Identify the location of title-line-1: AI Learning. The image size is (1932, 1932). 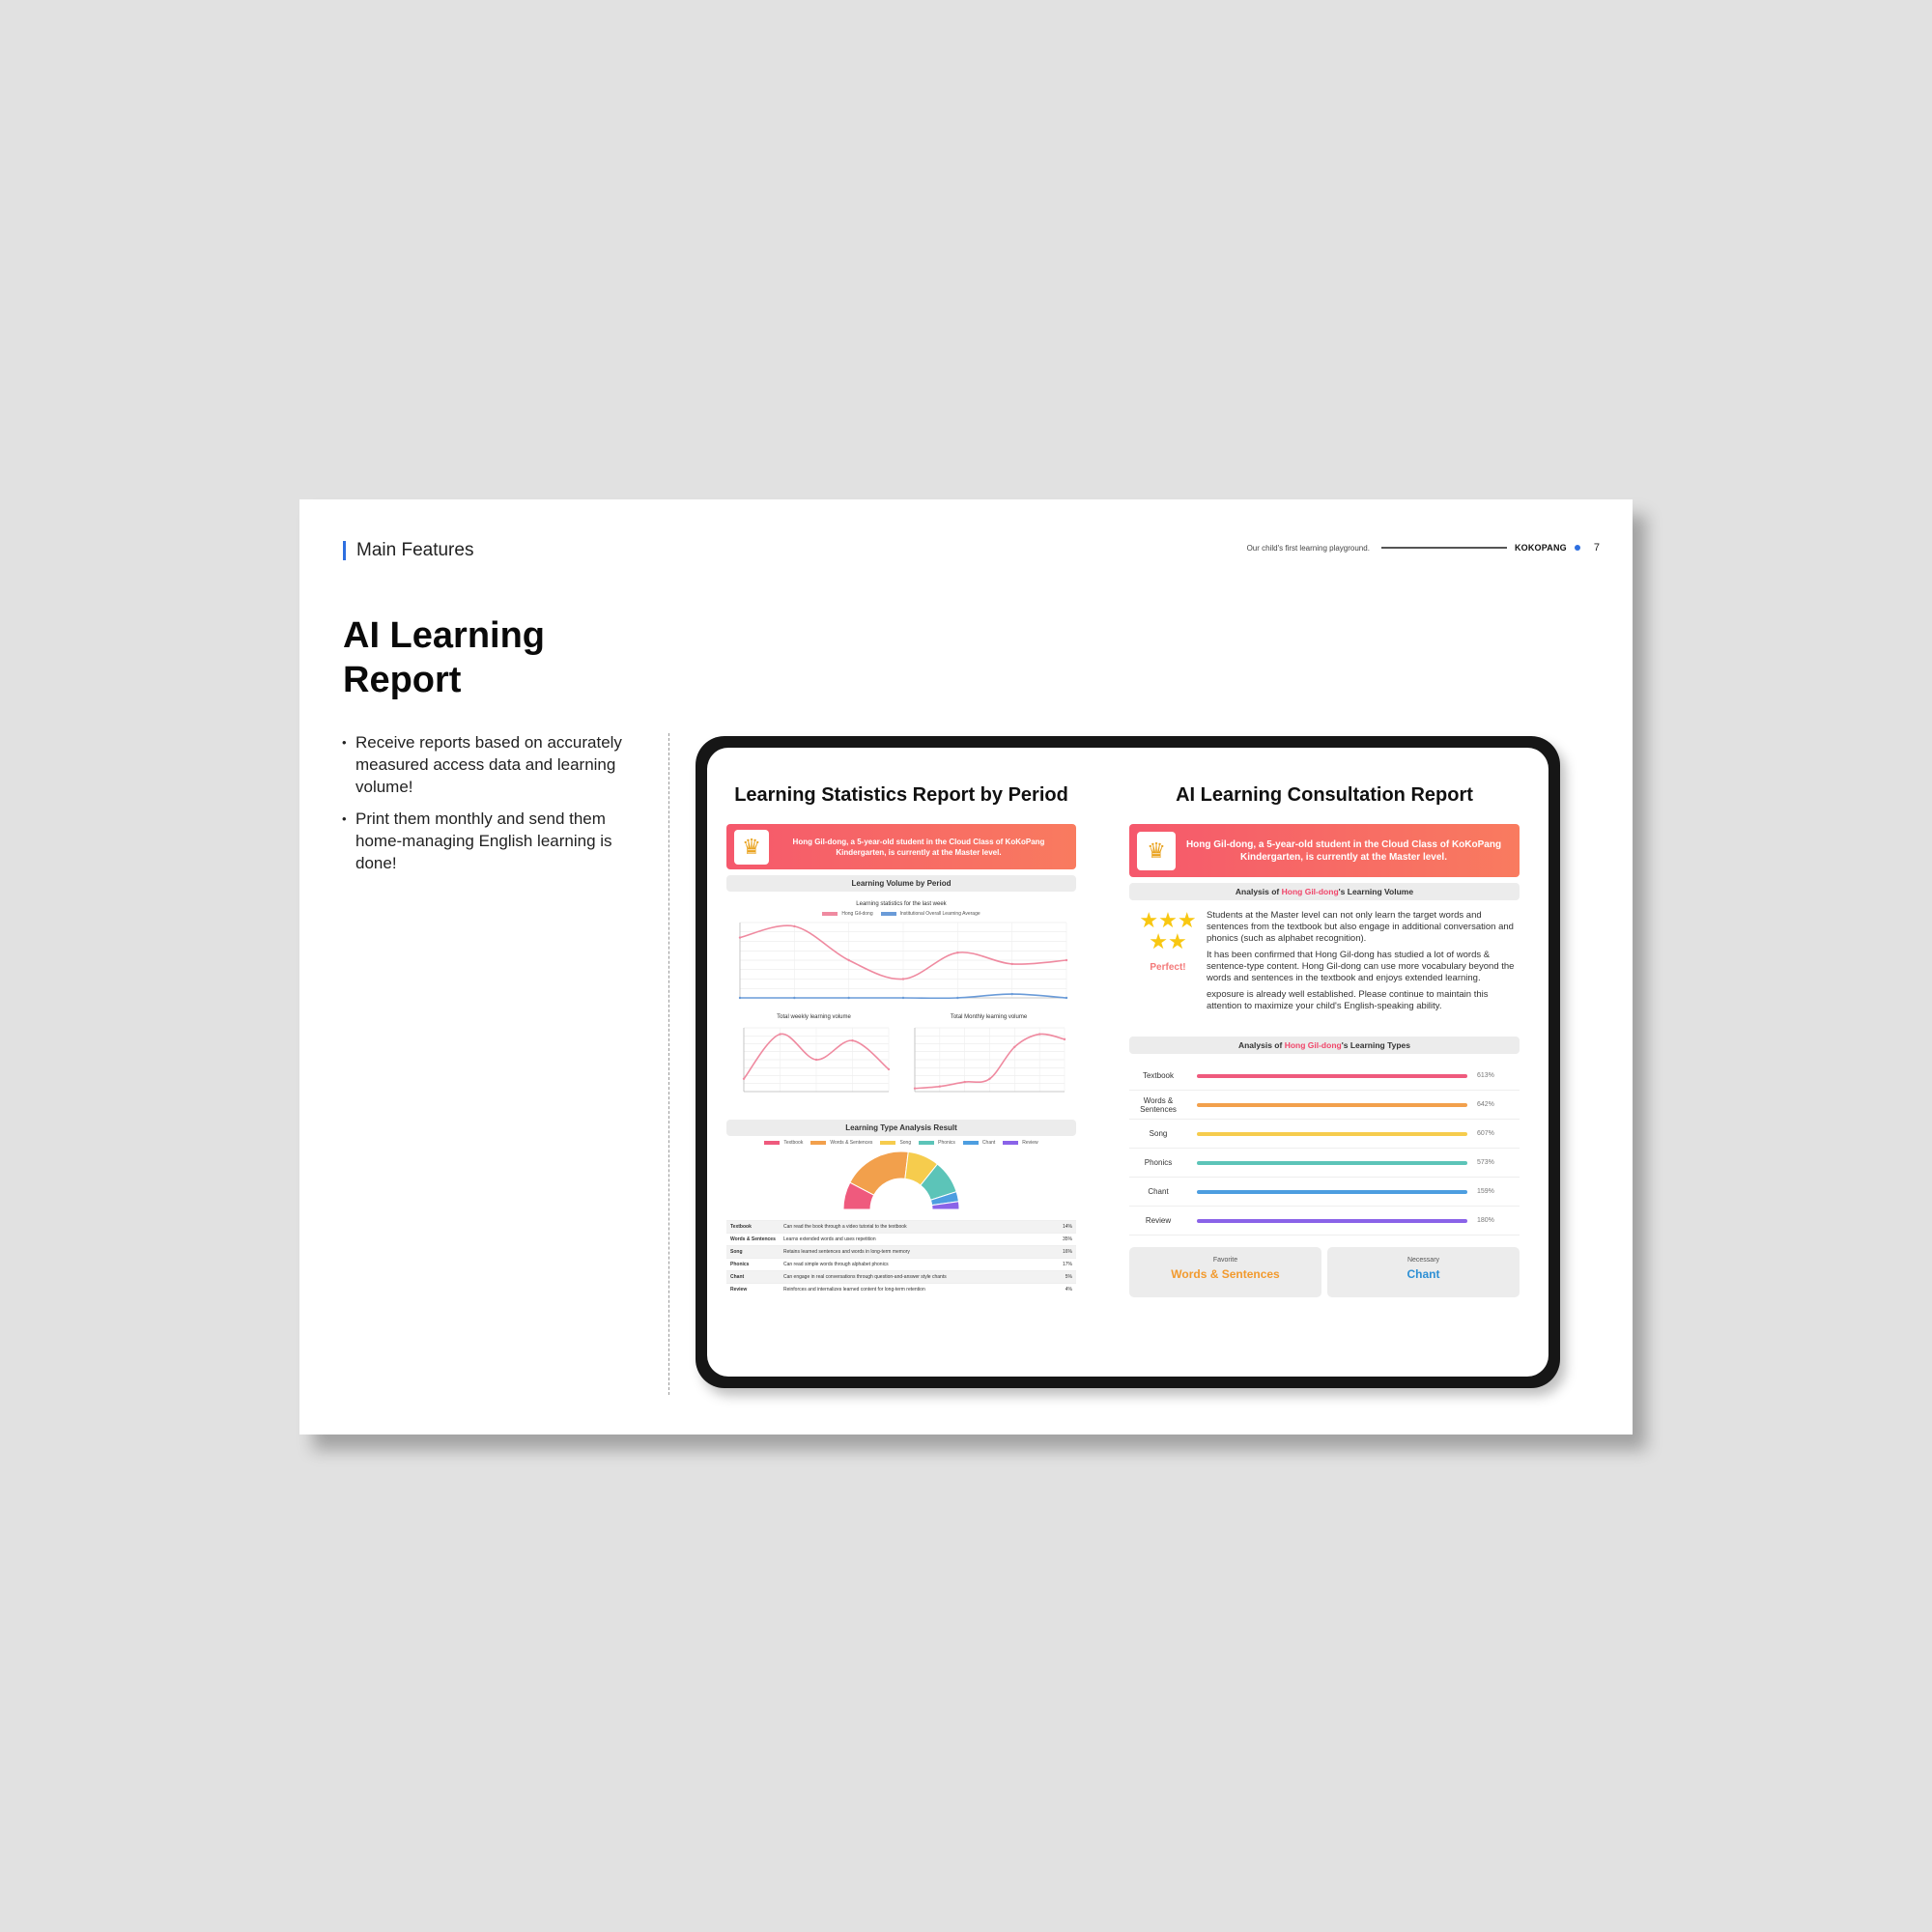
(444, 635).